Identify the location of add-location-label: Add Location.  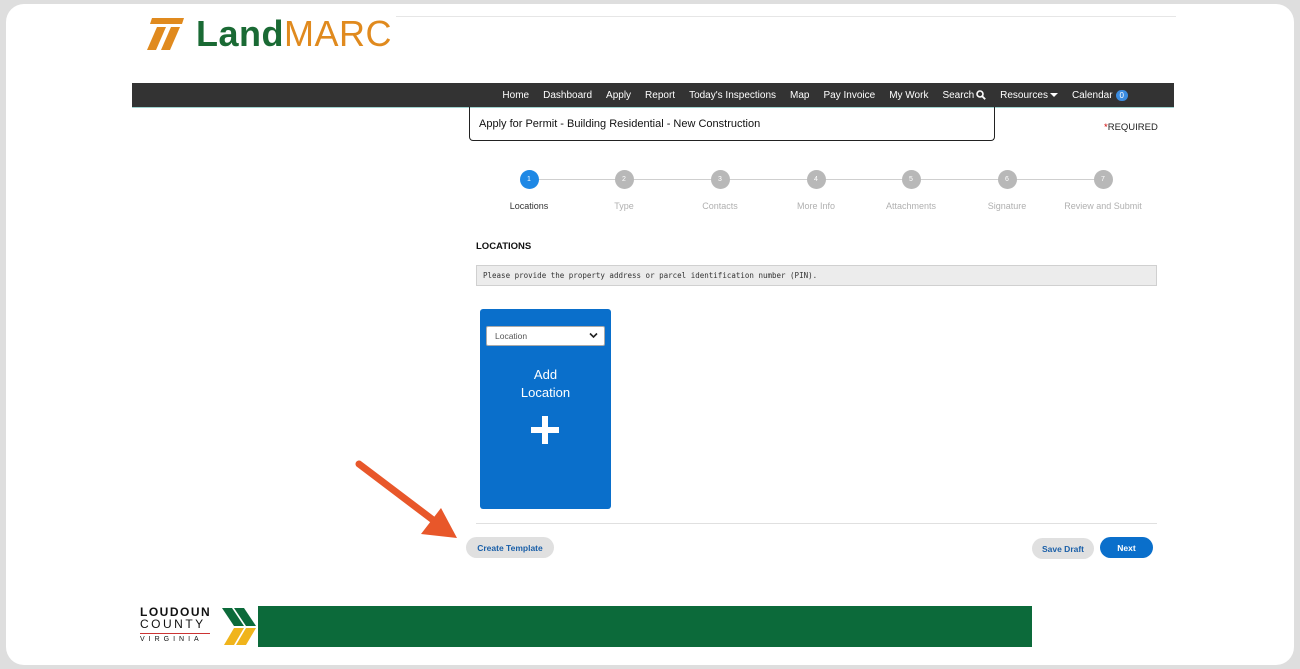
(545, 384).